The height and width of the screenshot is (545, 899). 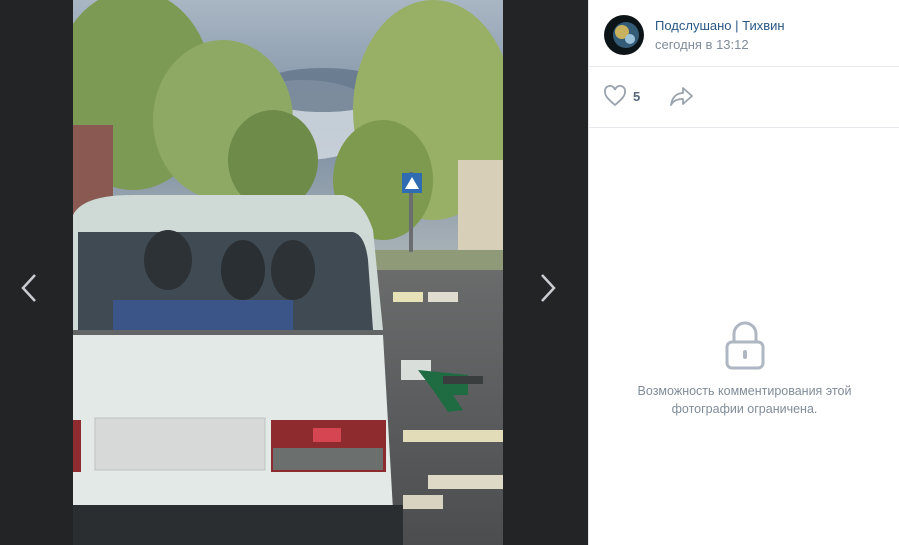 I want to click on post-header: Подслушано | Тихвин сегодня в 13:12, so click(x=744, y=33).